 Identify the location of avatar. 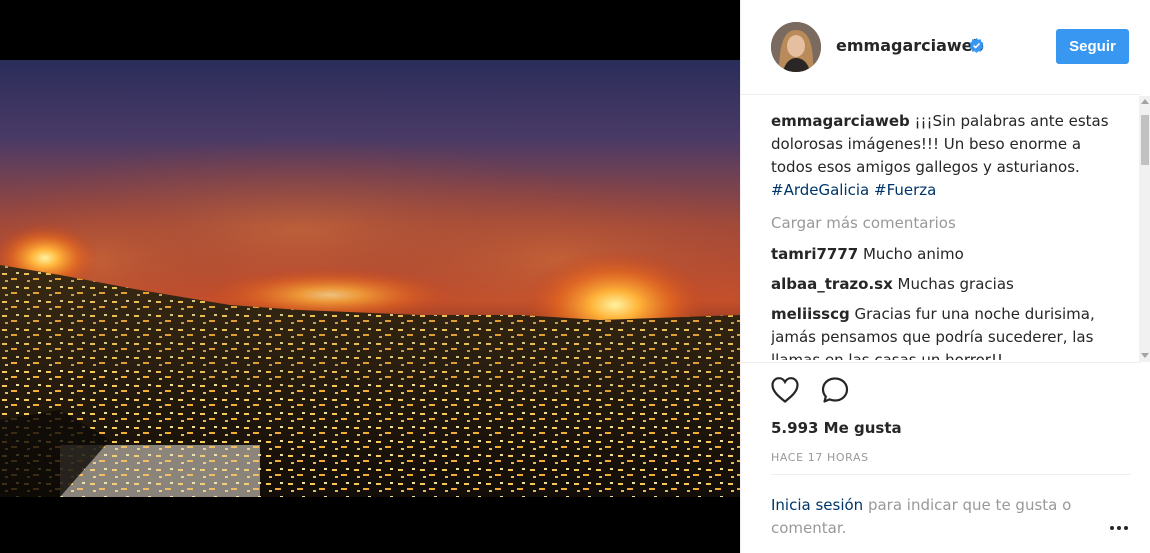
(796, 47).